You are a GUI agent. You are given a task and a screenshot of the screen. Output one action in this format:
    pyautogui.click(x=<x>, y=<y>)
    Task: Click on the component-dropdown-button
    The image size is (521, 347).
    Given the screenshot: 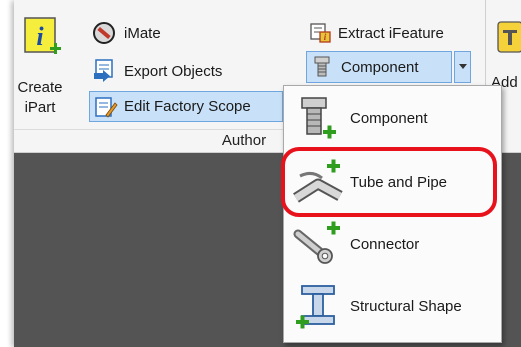 What is the action you would take?
    pyautogui.click(x=462, y=67)
    